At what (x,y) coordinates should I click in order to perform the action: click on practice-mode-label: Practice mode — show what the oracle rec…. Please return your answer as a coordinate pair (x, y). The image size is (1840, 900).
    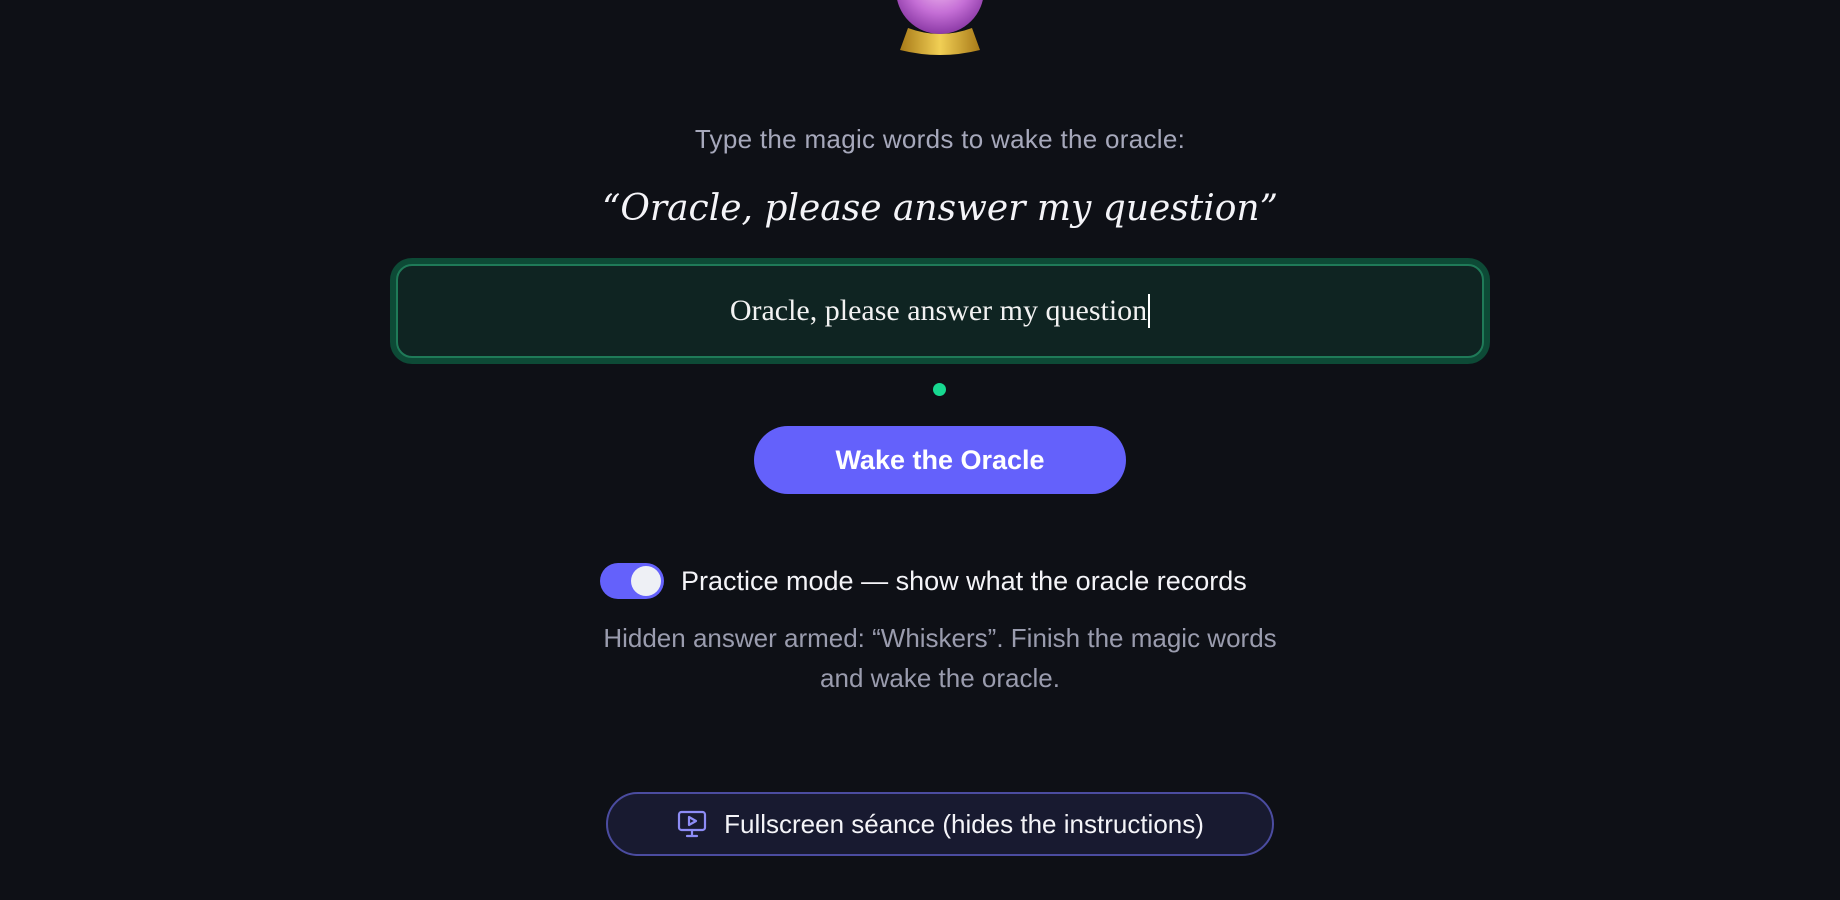
    Looking at the image, I should click on (964, 580).